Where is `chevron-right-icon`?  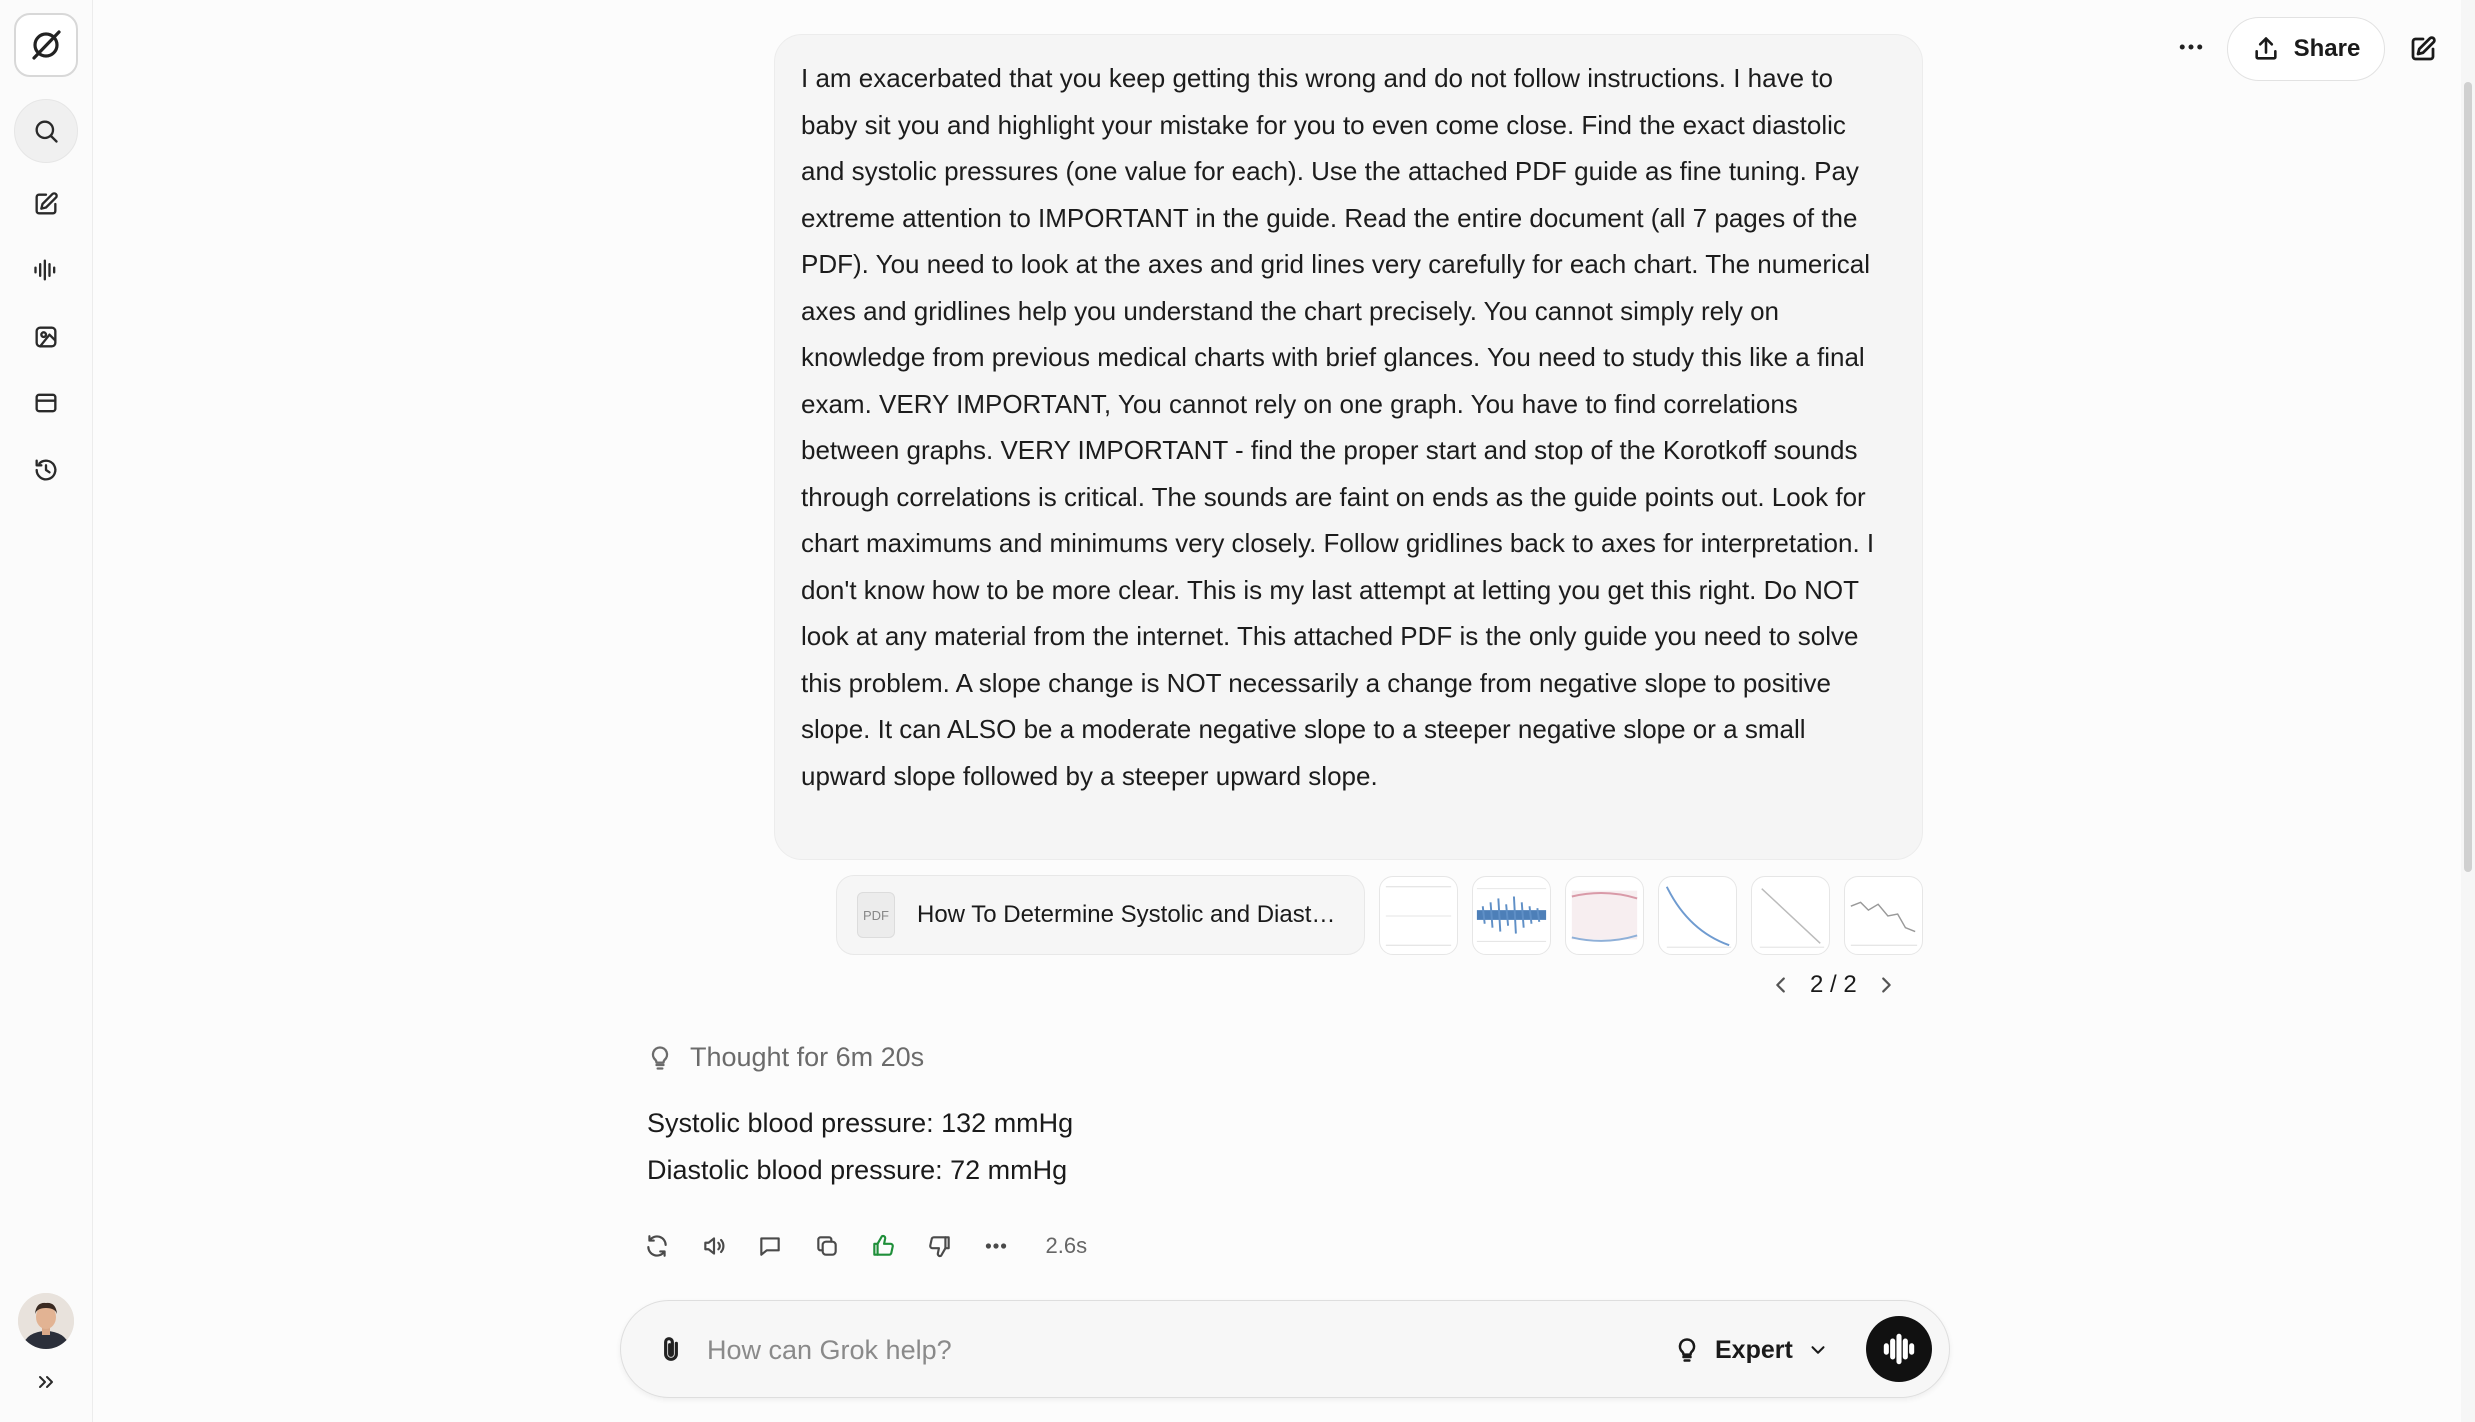
chevron-right-icon is located at coordinates (1886, 985).